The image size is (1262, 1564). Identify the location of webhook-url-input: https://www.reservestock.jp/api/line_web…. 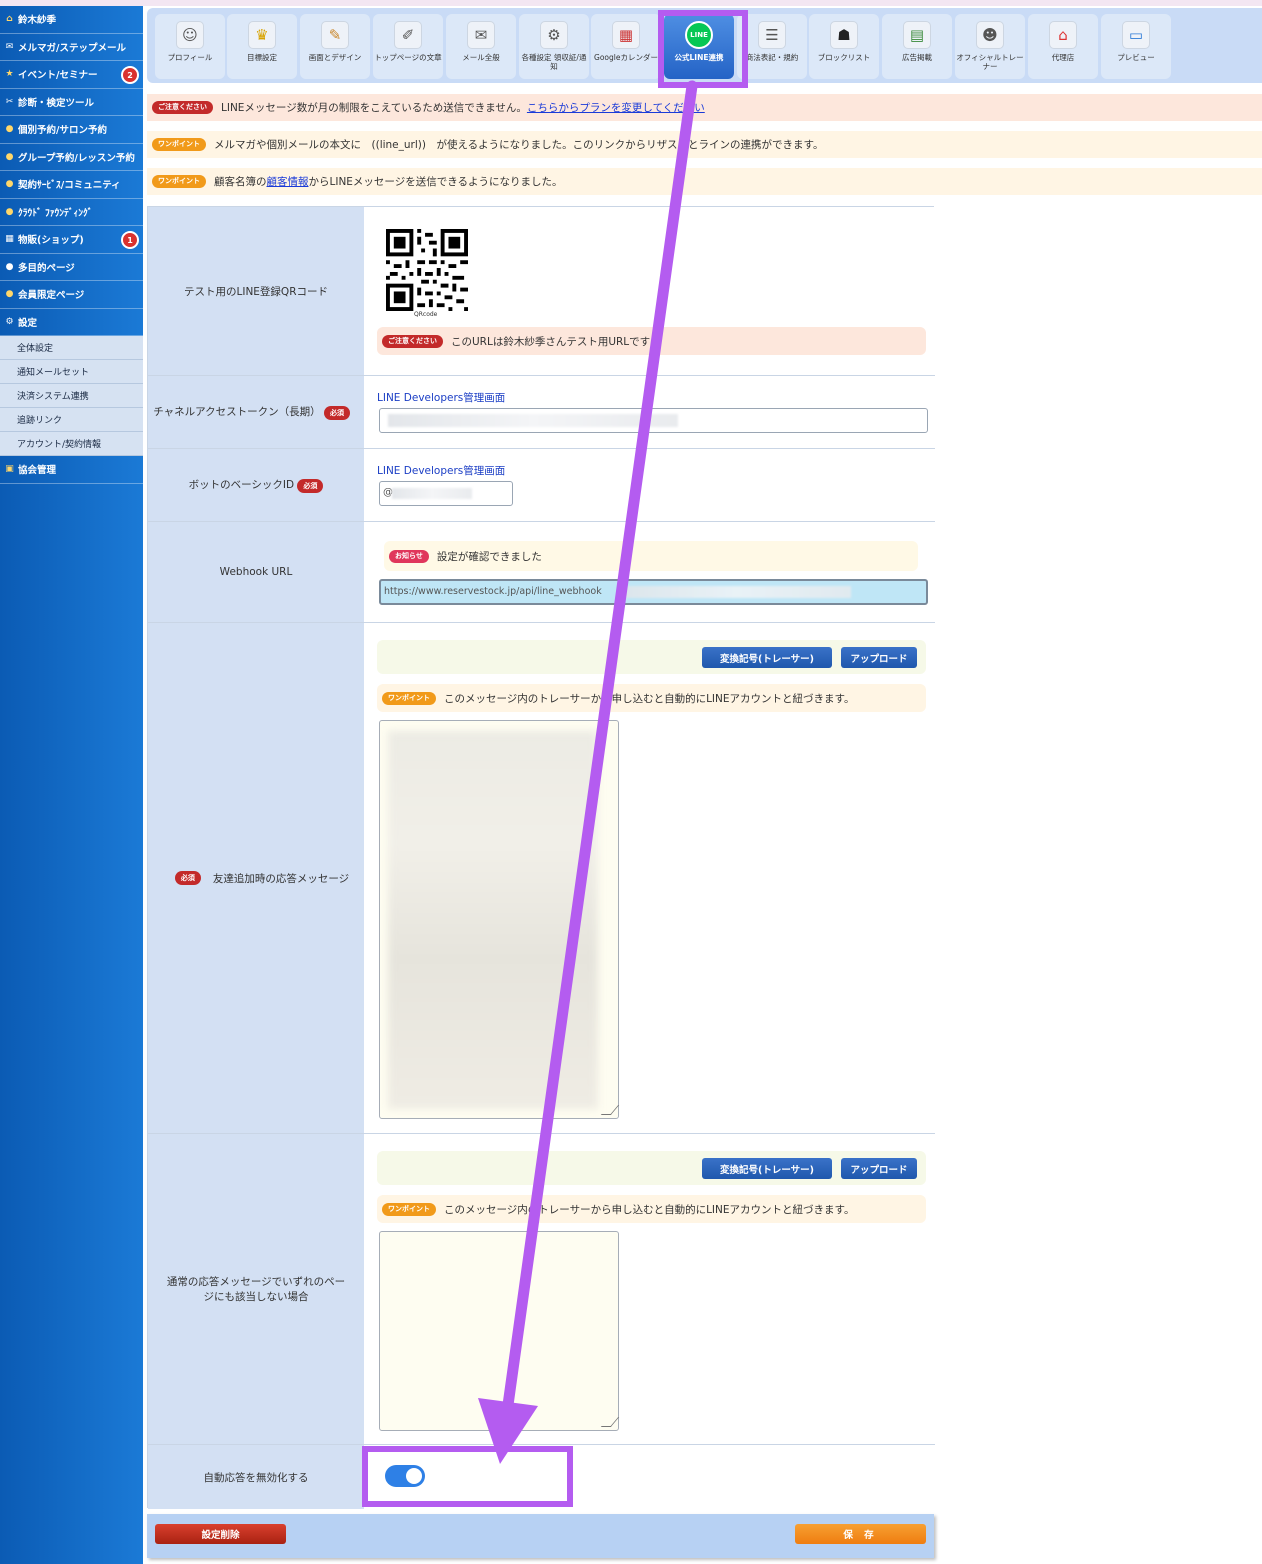
(653, 592).